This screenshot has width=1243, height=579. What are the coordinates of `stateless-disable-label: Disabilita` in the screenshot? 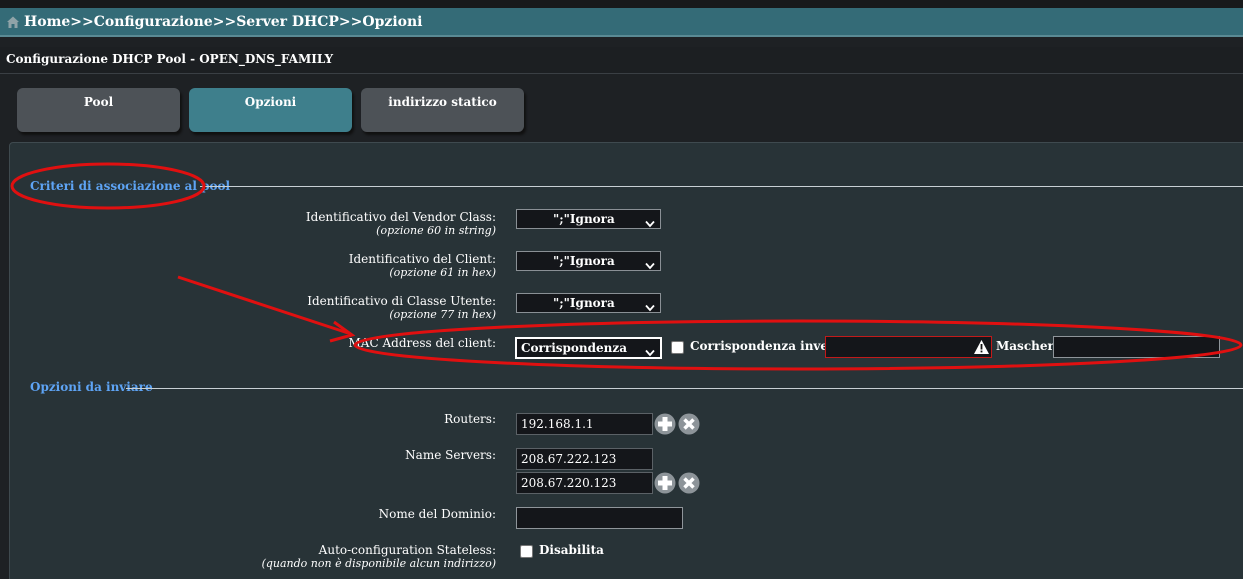 It's located at (571, 550).